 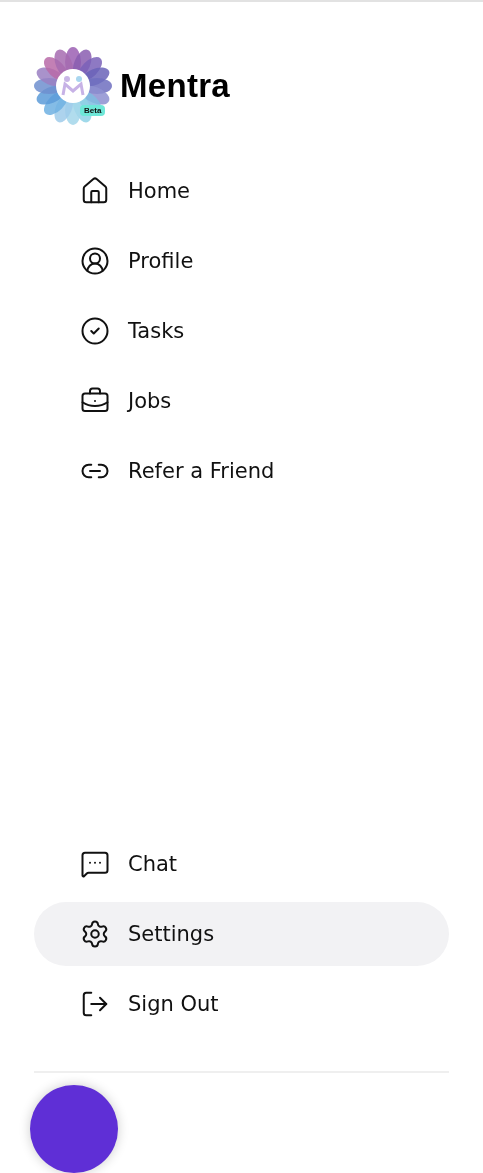 I want to click on beta-badge: Beta, so click(x=93, y=110).